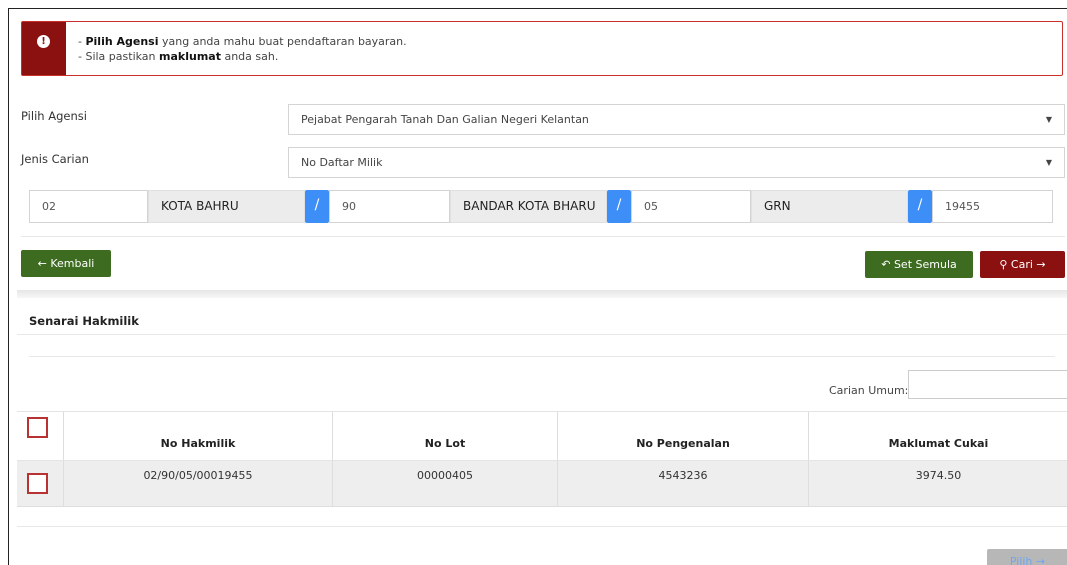 This screenshot has width=1067, height=565. I want to click on district-code-input: 90, so click(389, 206).